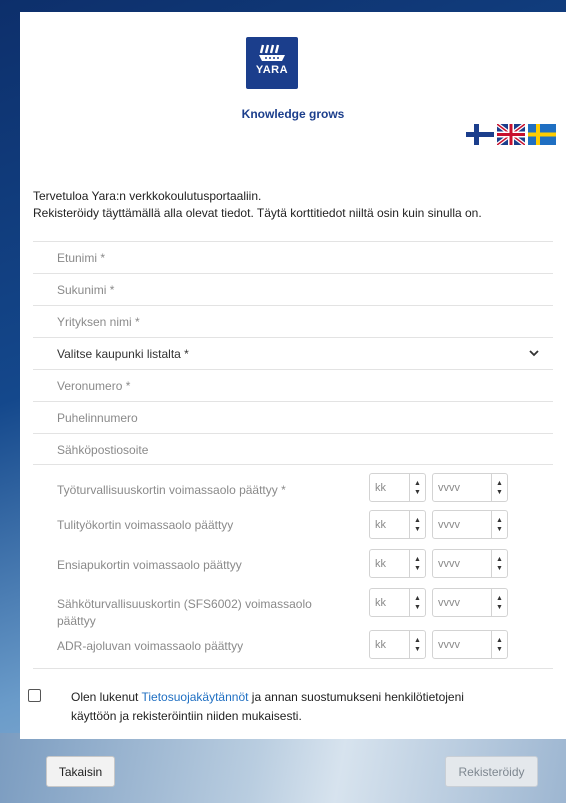 This screenshot has width=566, height=803. I want to click on city-select-value: Valitse kaupunki listalta *, so click(123, 353).